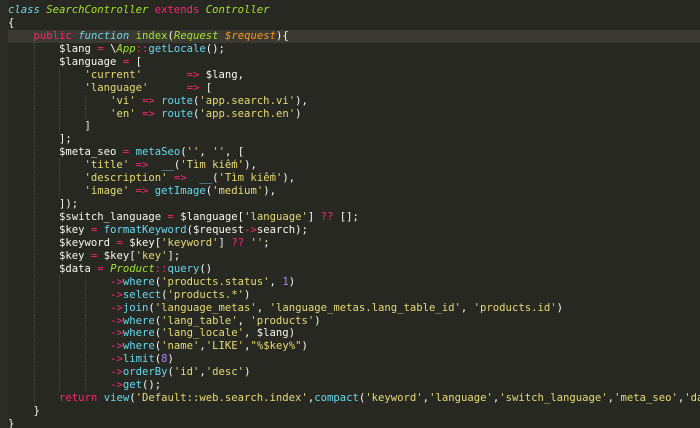 This screenshot has width=700, height=428. What do you see at coordinates (11, 22) in the screenshot?
I see `code-token: {` at bounding box center [11, 22].